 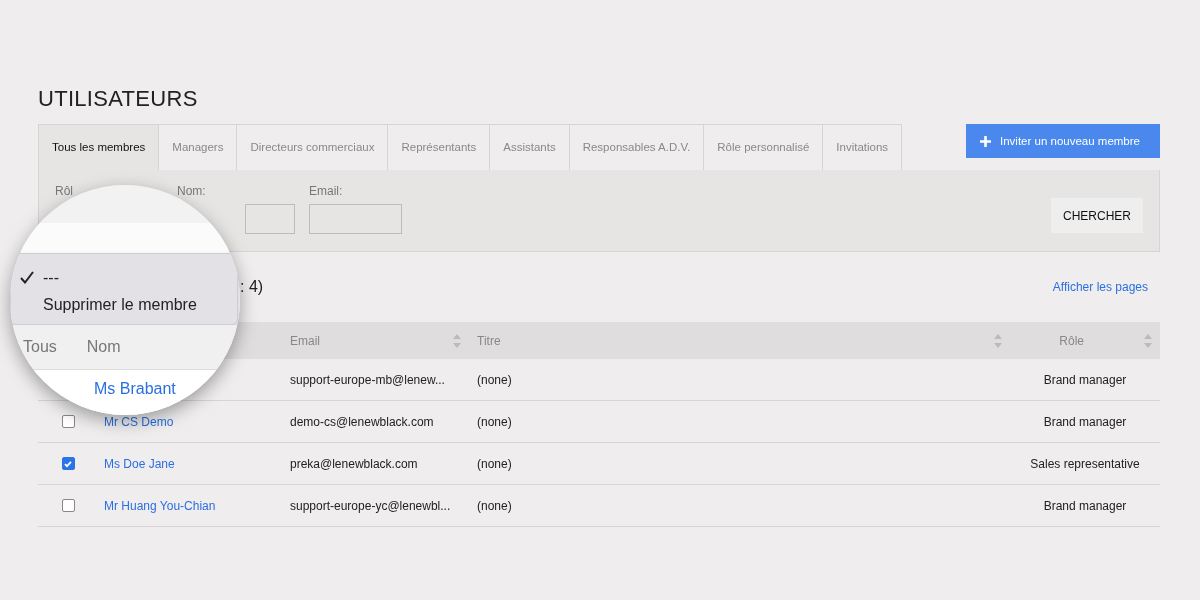 What do you see at coordinates (252, 287) in the screenshot?
I see `member-count: : 4)` at bounding box center [252, 287].